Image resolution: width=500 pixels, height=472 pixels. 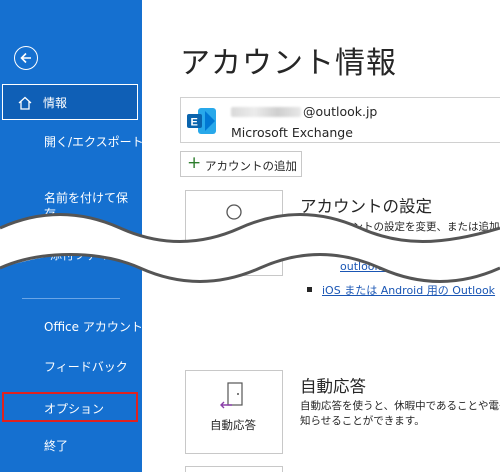 I want to click on nav-item-save-attachments: 添付ファイルの保, so click(x=73, y=256).